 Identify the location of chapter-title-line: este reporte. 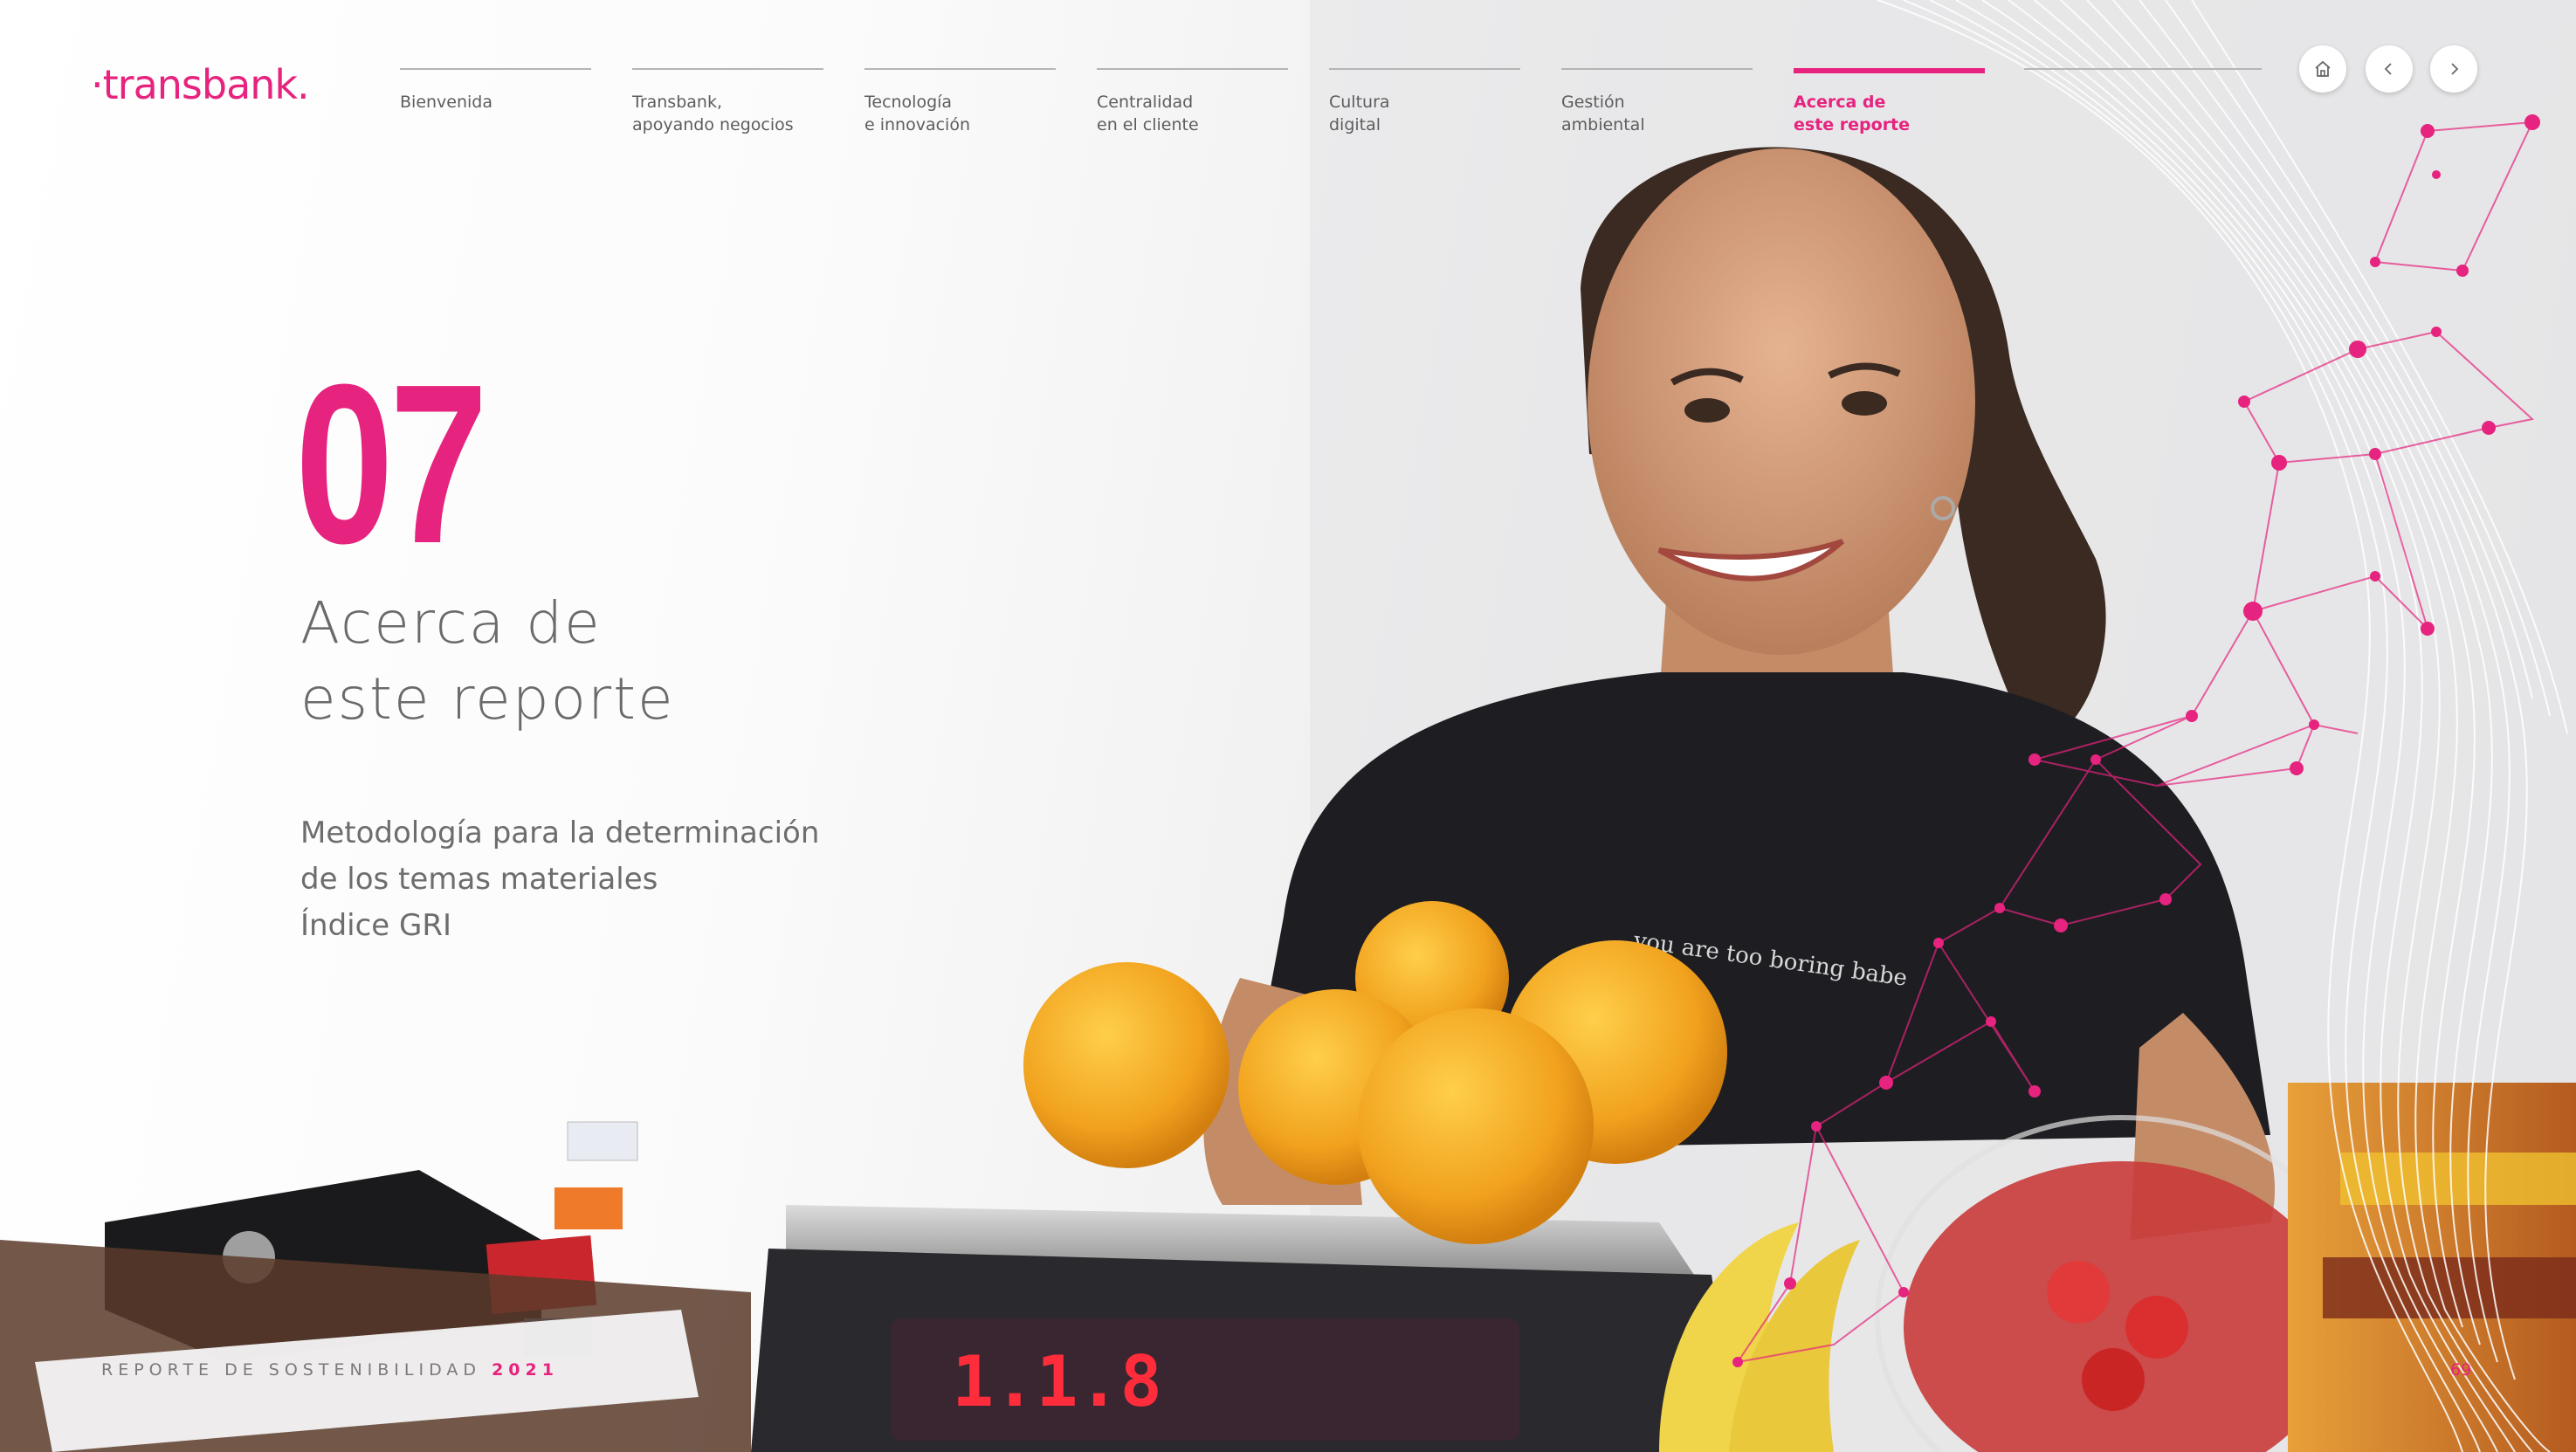
(487, 699).